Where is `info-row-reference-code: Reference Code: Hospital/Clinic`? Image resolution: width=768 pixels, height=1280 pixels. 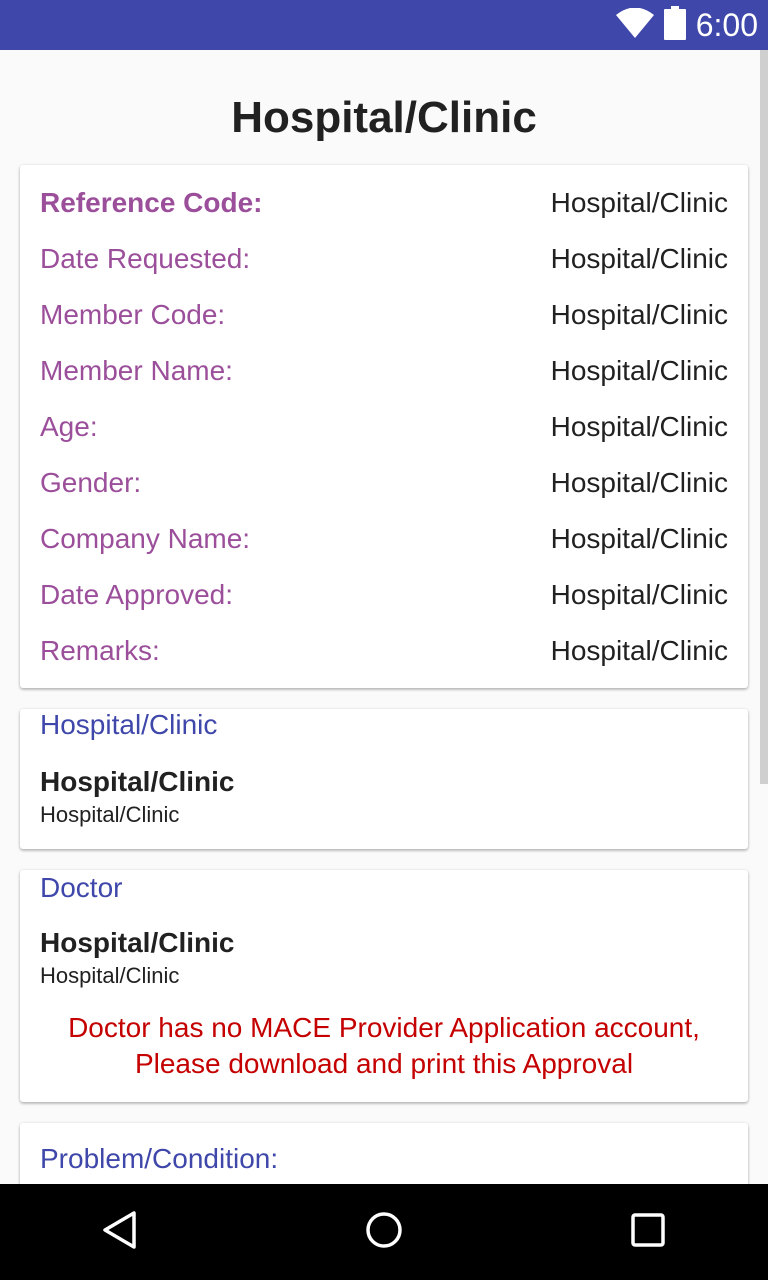
info-row-reference-code: Reference Code: Hospital/Clinic is located at coordinates (384, 203).